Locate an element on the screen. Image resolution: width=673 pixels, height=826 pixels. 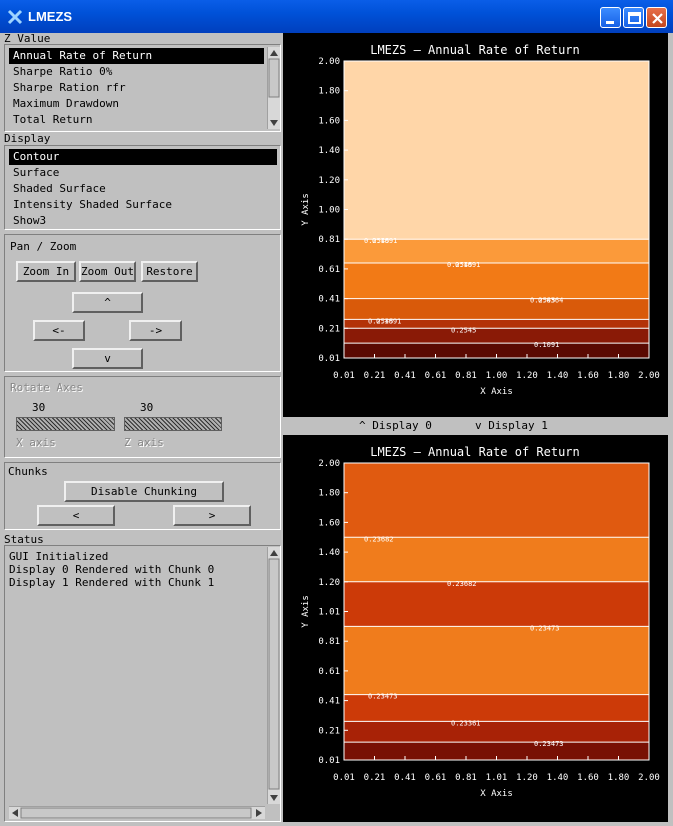
zvalue-item: Sharpe Ration rfr is located at coordinates (136, 88).